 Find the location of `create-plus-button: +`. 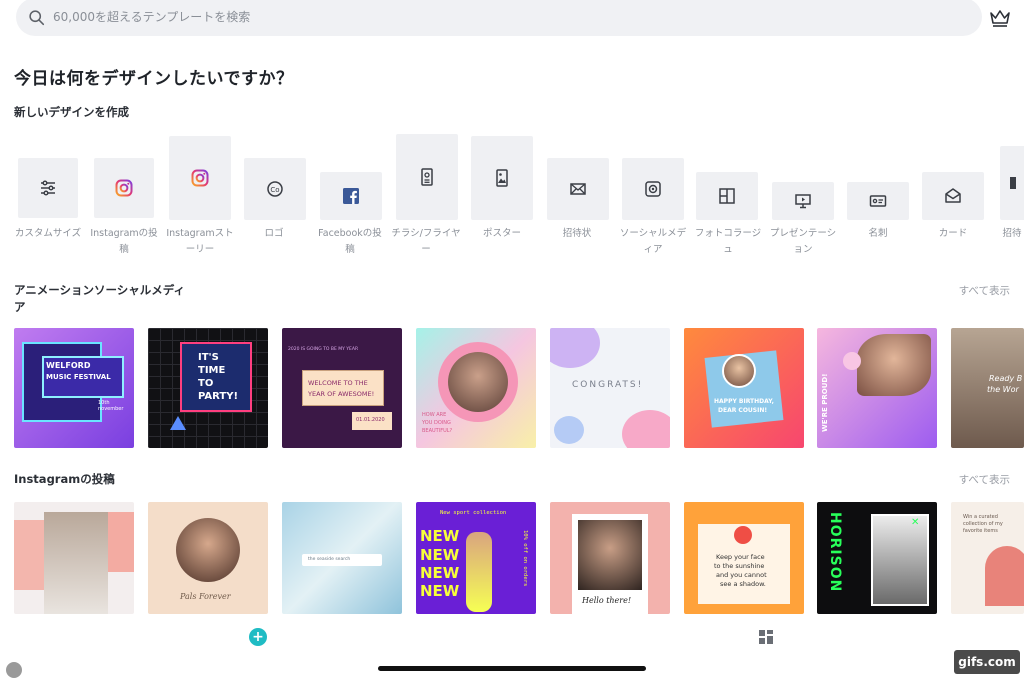

create-plus-button: + is located at coordinates (258, 637).